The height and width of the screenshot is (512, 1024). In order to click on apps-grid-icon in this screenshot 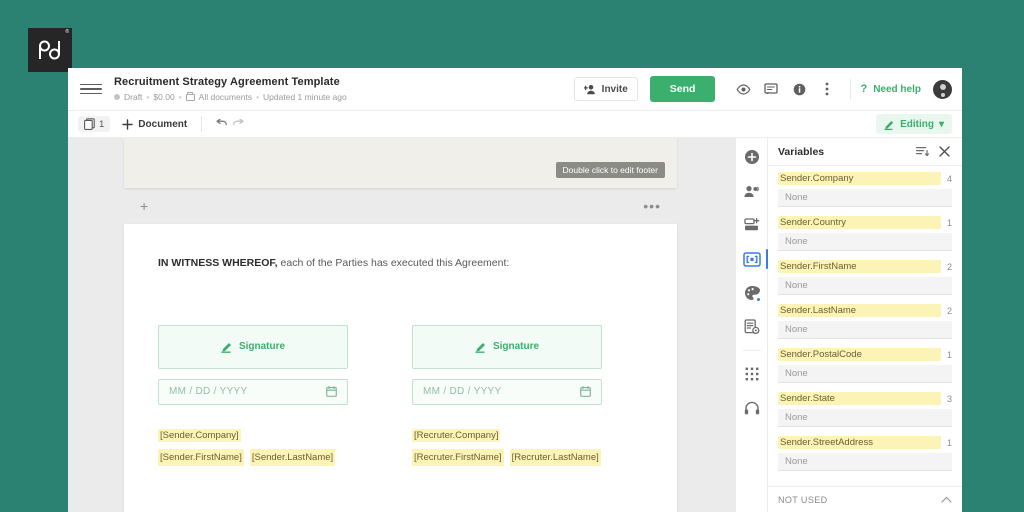, I will do `click(752, 374)`.